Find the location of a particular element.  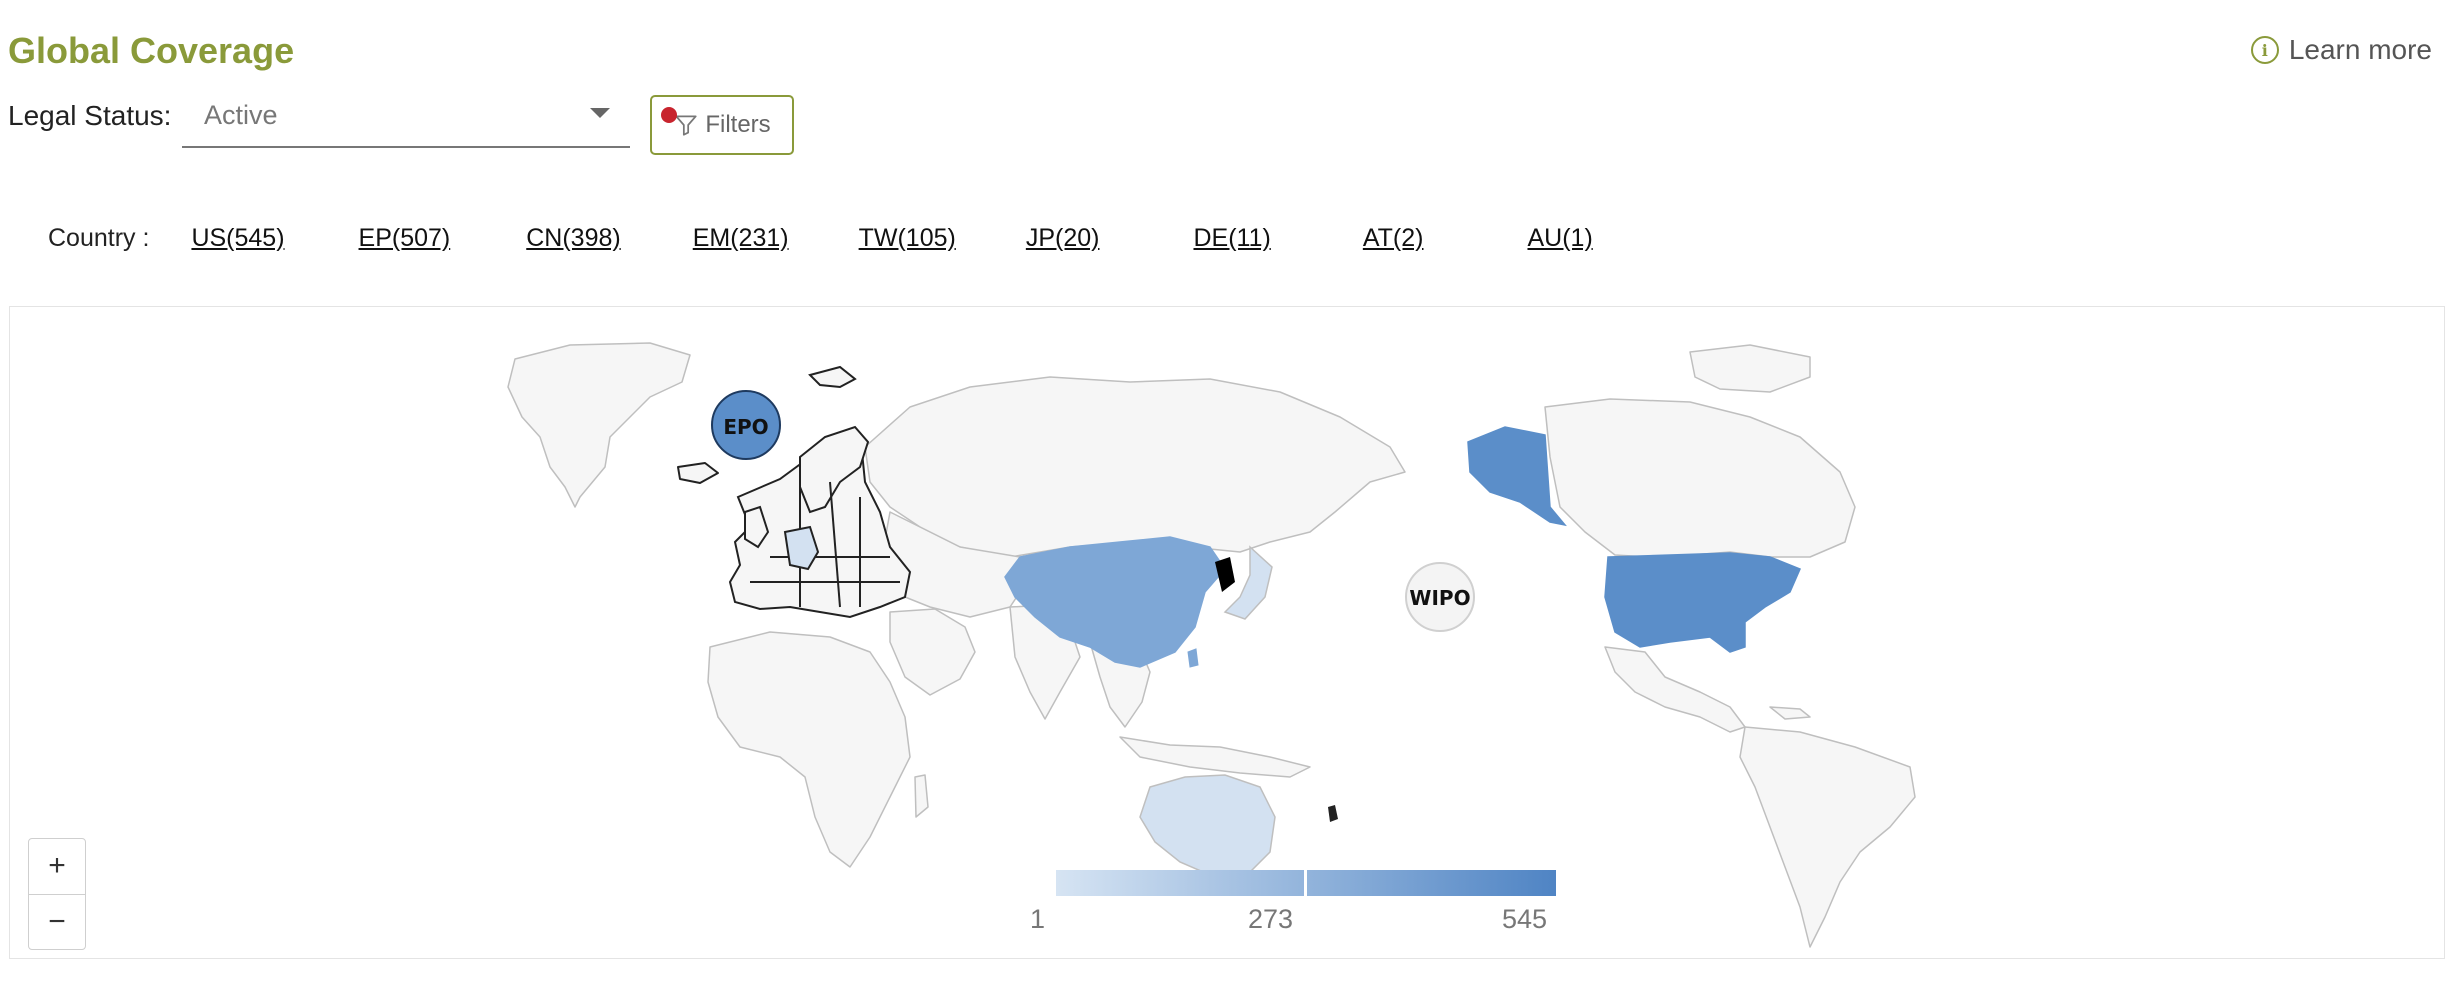

legend-divider is located at coordinates (1305, 883).